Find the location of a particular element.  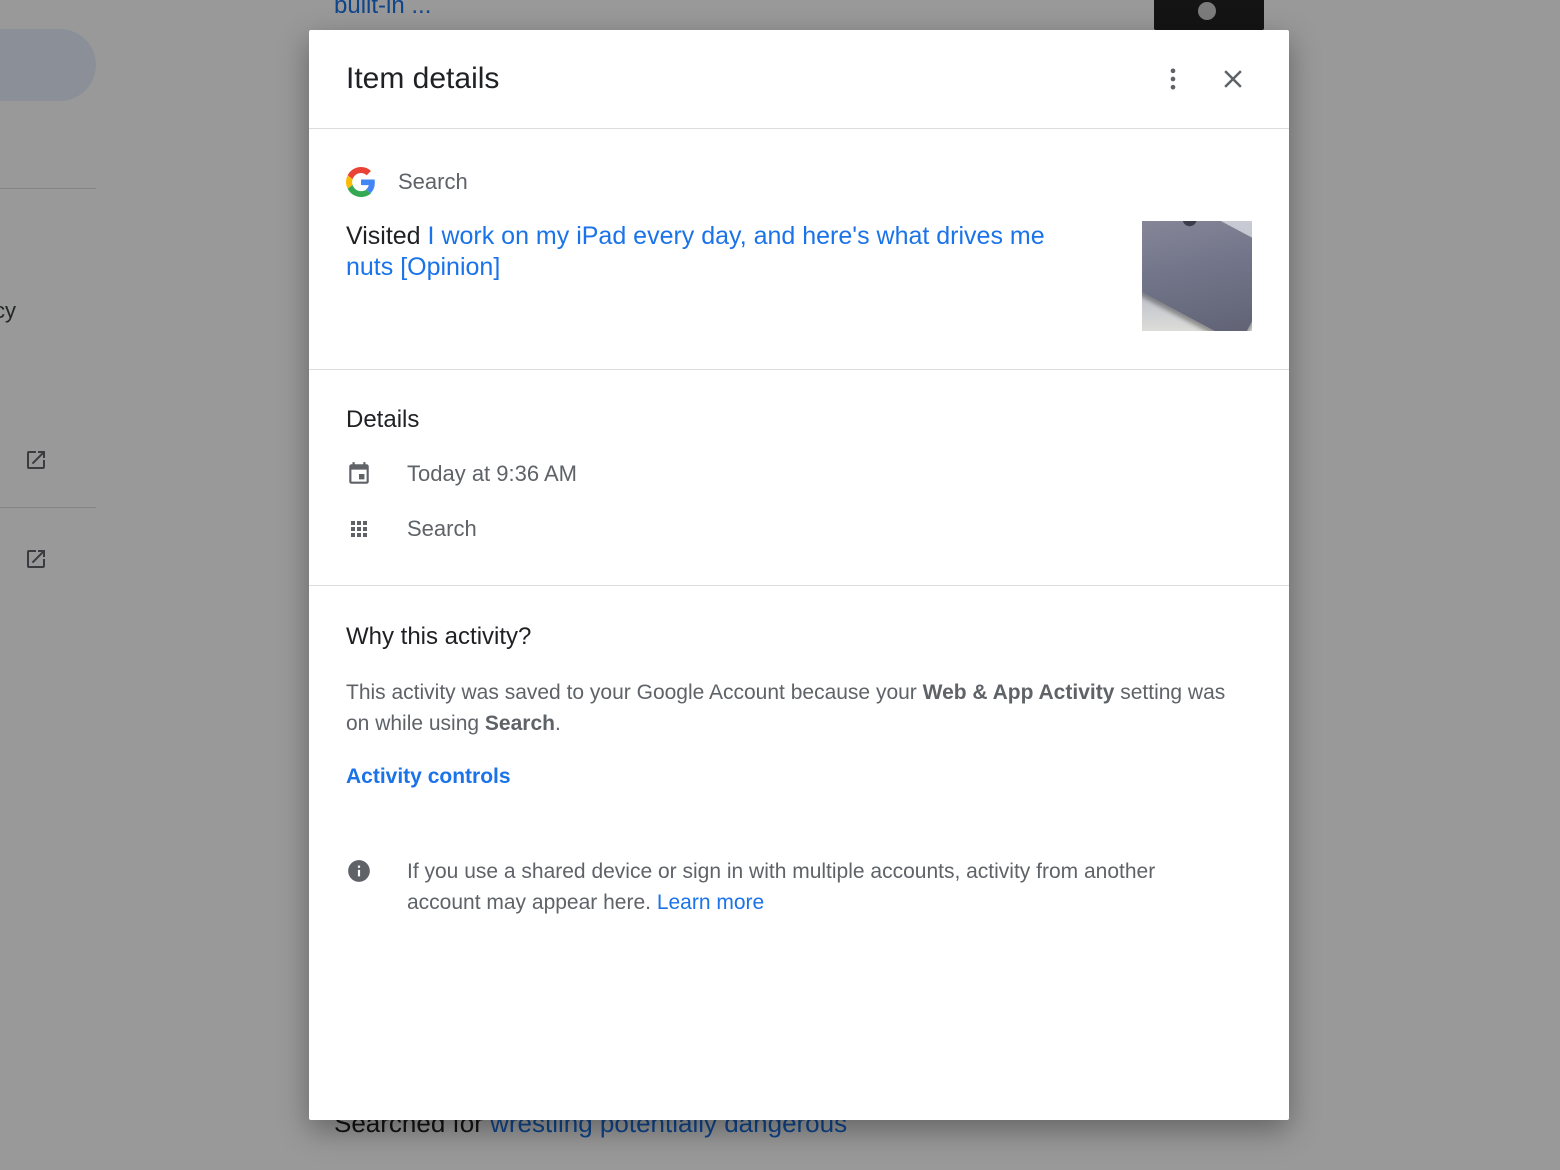

learn-more-link: Learn more is located at coordinates (710, 902).